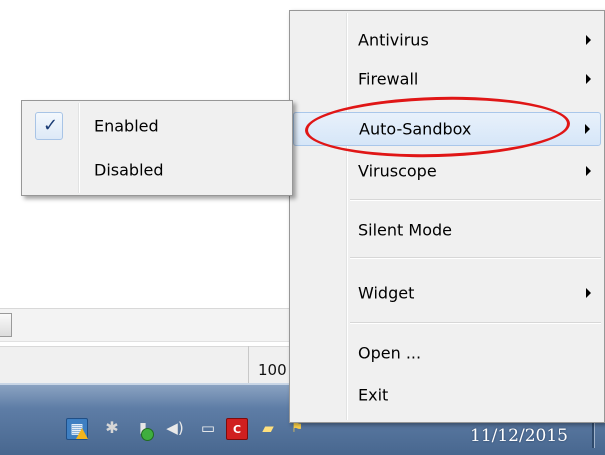 The width and height of the screenshot is (605, 455). I want to click on status-bar, so click(145, 365).